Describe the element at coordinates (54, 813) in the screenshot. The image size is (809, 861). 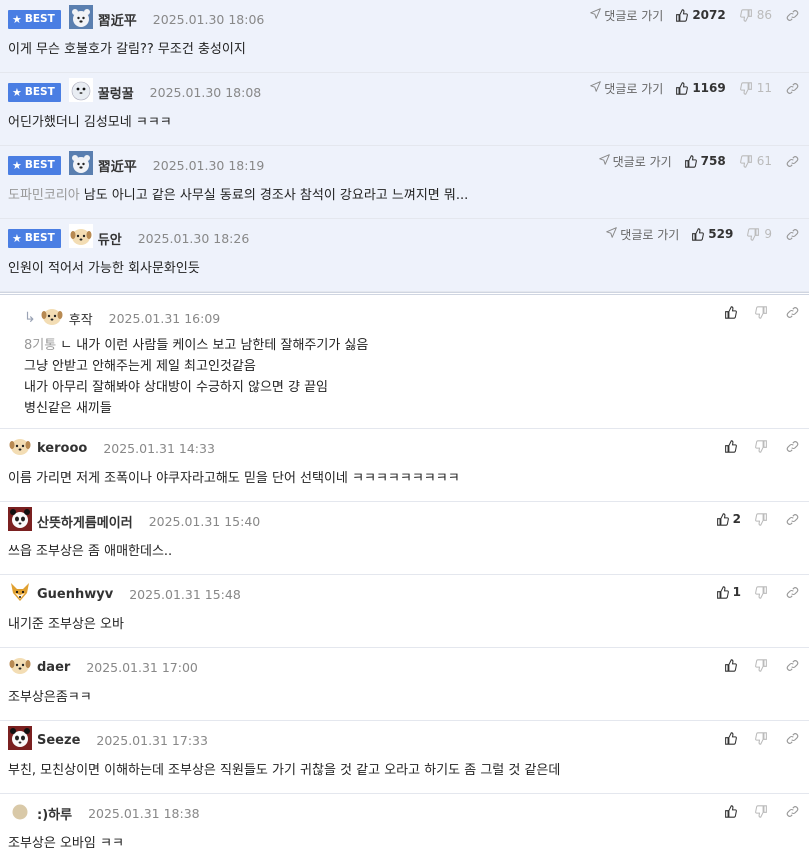
I see `nickname: :)하루` at that location.